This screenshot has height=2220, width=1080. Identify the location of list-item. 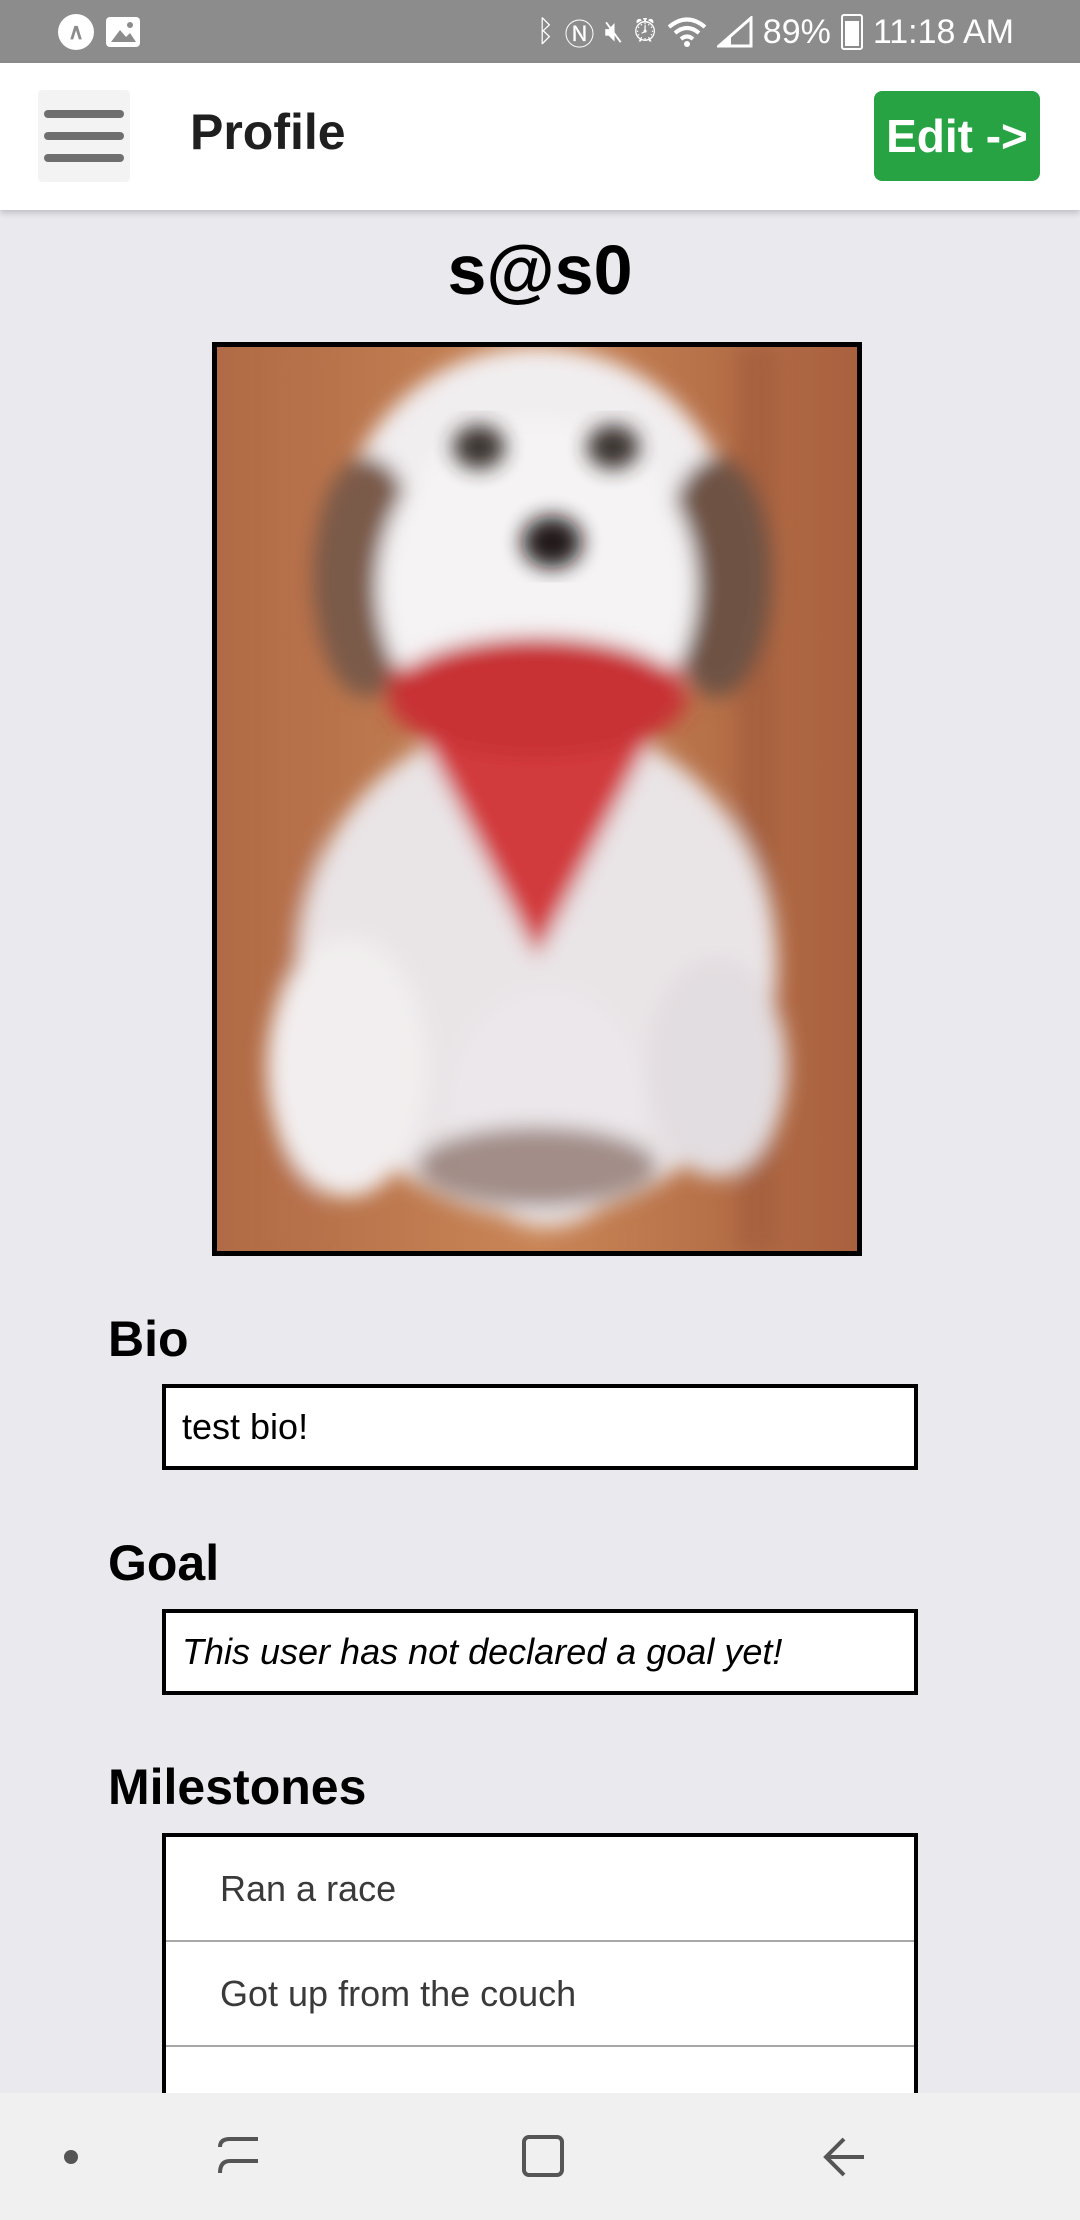
(540, 2070).